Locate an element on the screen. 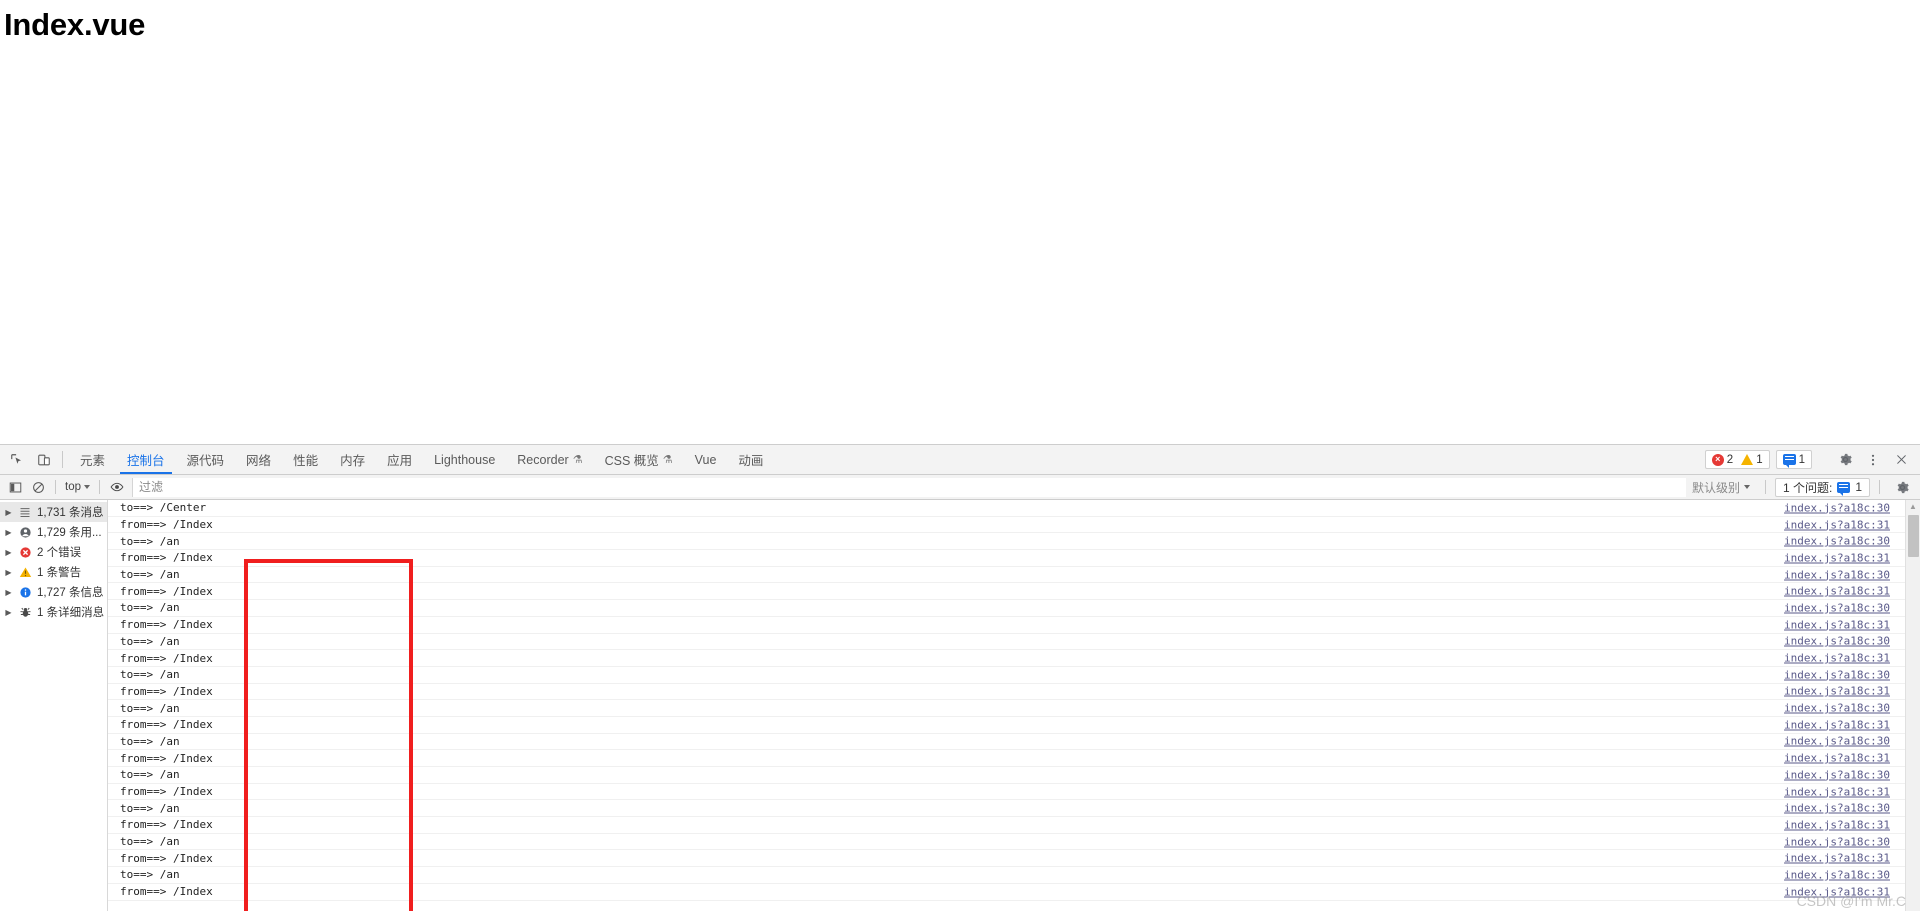 The width and height of the screenshot is (1920, 911). tab-memory: 内存 is located at coordinates (352, 459).